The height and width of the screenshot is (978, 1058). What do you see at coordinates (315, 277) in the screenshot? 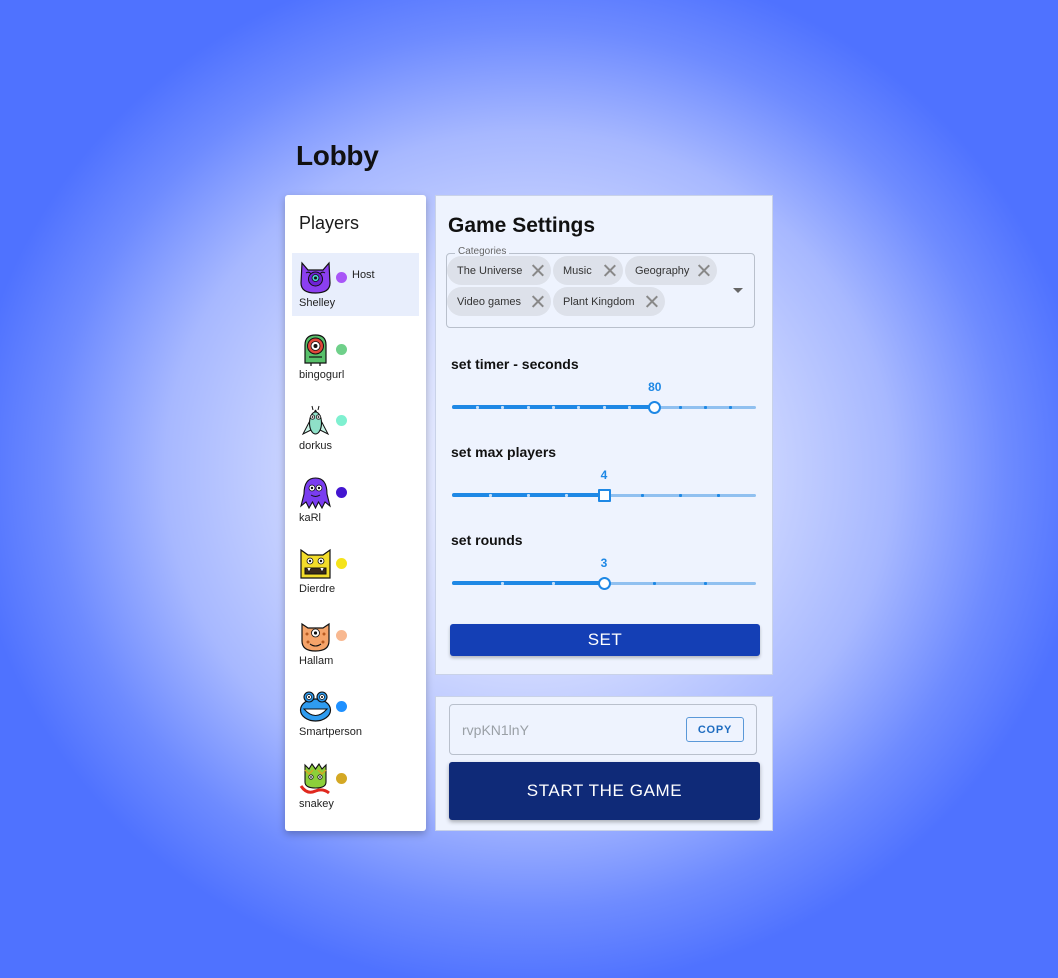
I see `purple-cat-monster-icon` at bounding box center [315, 277].